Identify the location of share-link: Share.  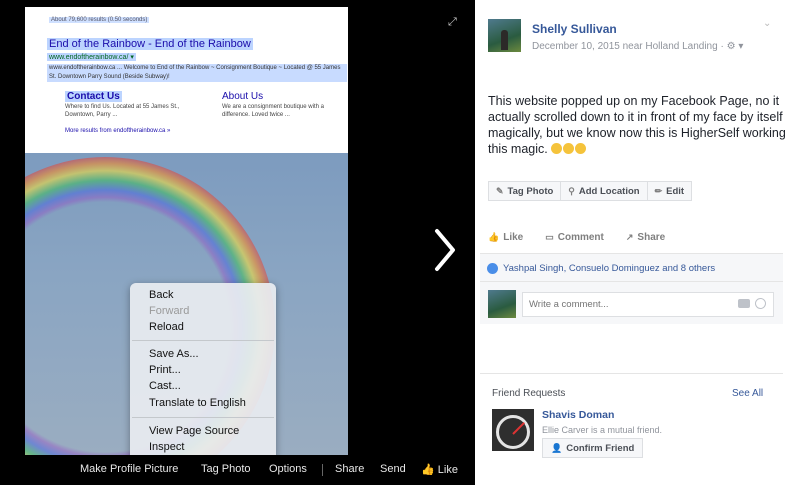
(349, 469).